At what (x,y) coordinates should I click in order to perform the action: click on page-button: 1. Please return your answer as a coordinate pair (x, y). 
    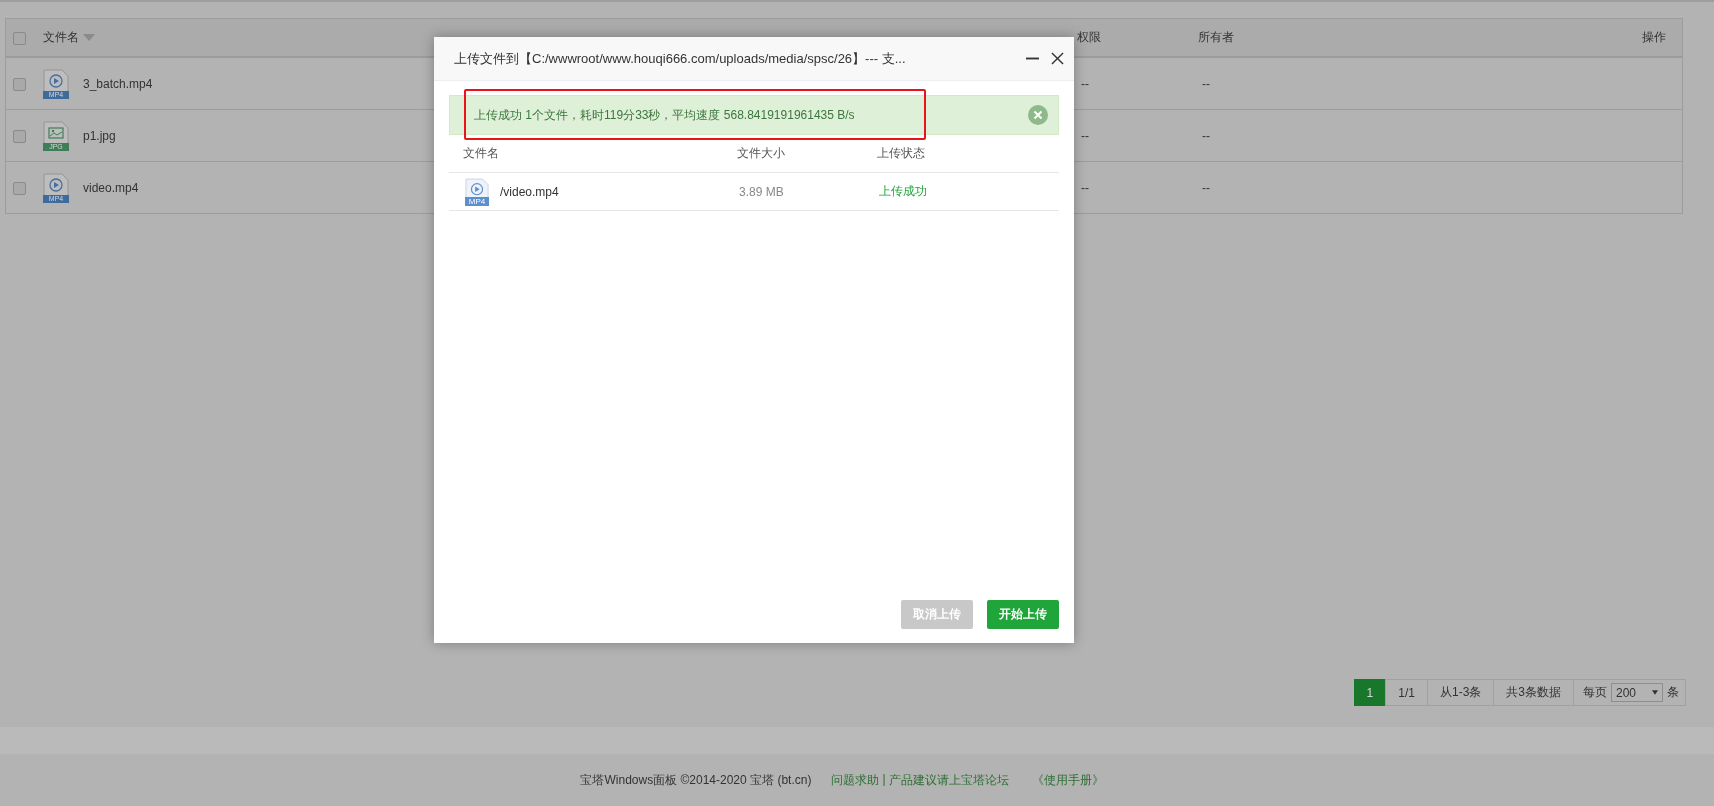
    Looking at the image, I should click on (1370, 692).